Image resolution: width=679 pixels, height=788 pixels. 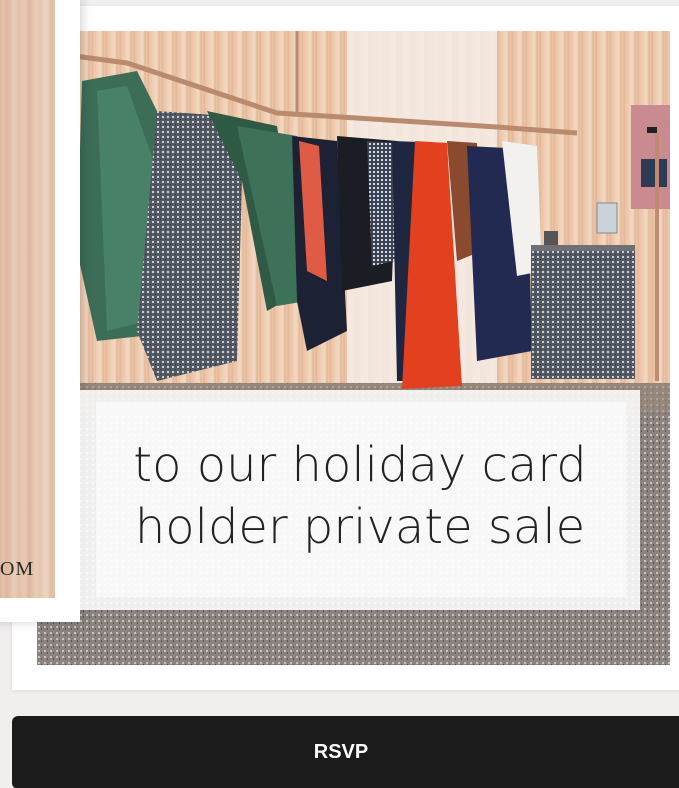 I want to click on previous-card-preview: OM, so click(x=40, y=311).